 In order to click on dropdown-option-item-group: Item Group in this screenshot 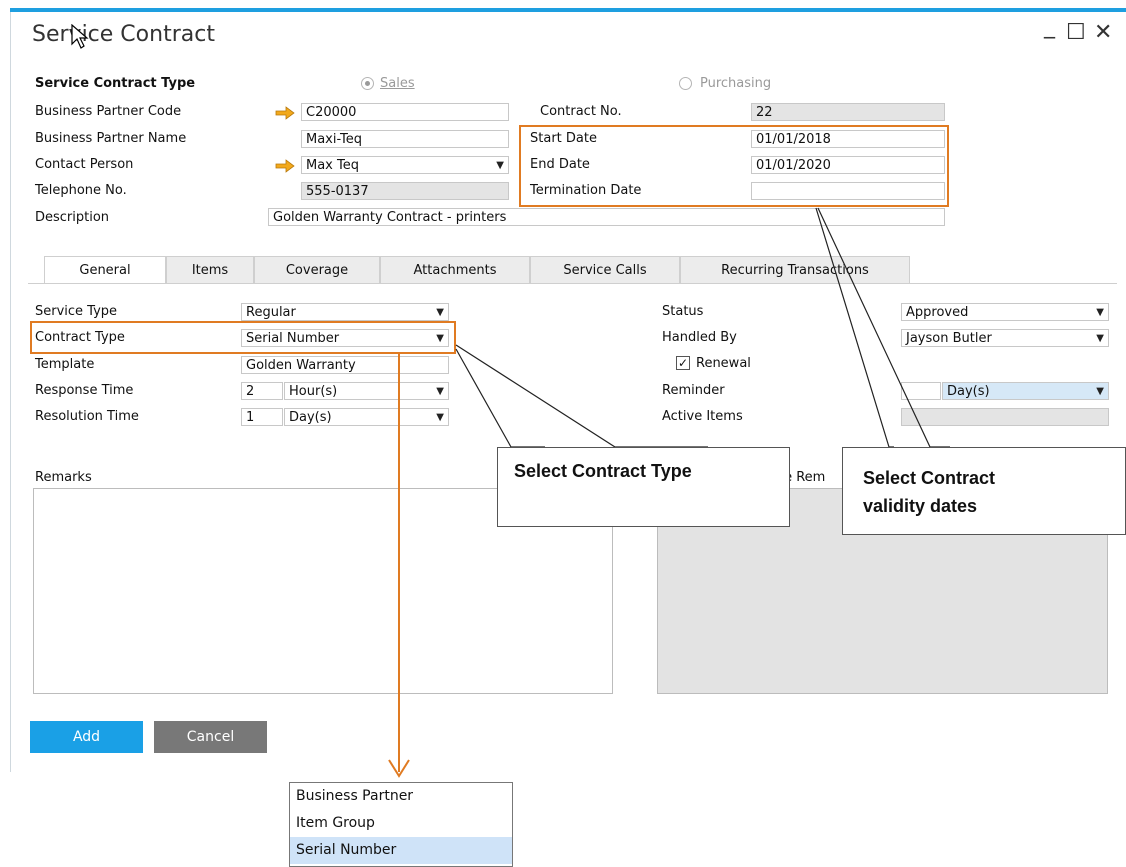, I will do `click(401, 823)`.